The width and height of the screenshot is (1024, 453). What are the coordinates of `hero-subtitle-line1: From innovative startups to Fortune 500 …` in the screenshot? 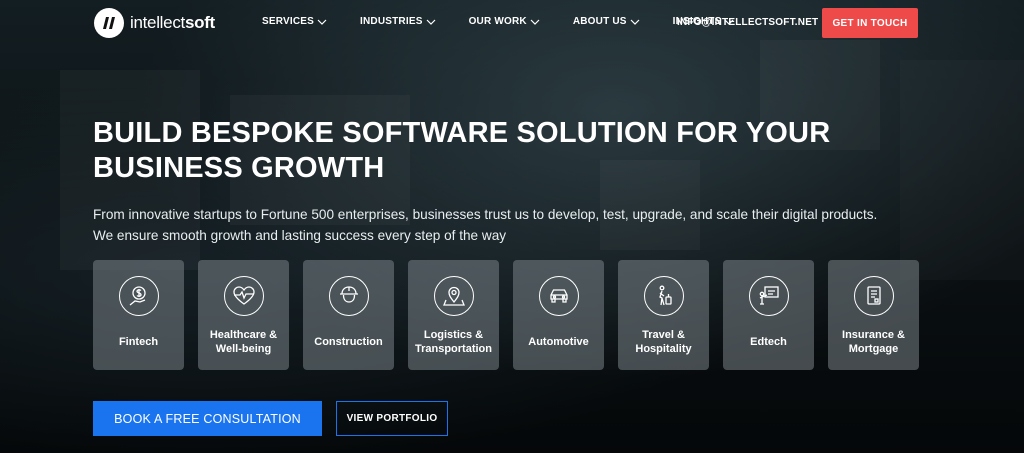 It's located at (485, 214).